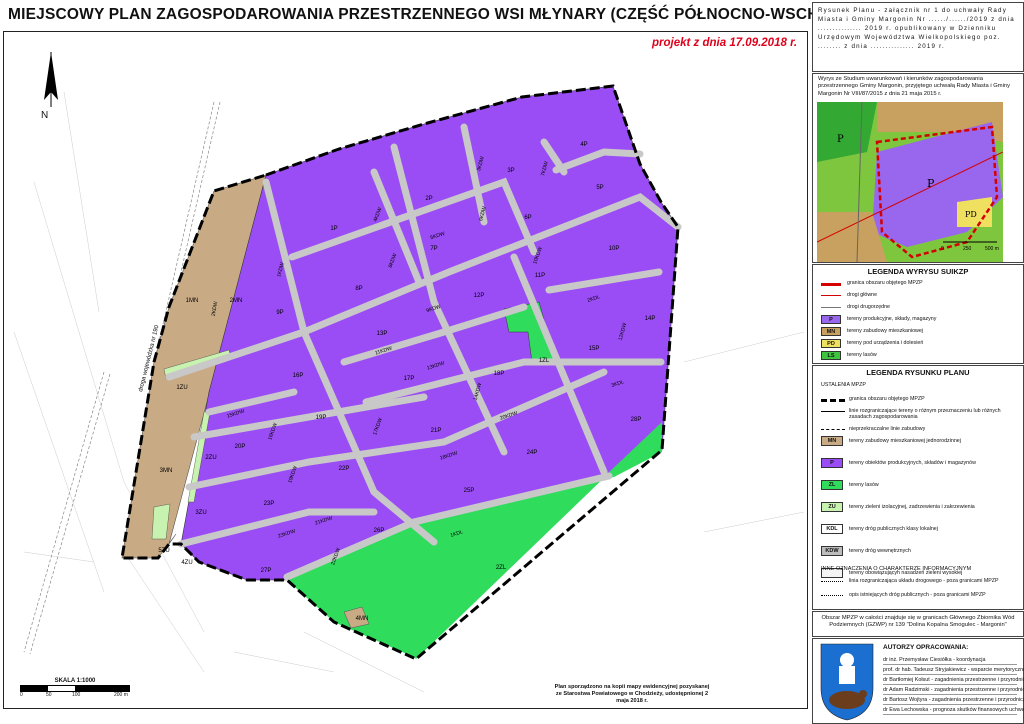  Describe the element at coordinates (885, 331) in the screenshot. I see `suikzp-item-label: tereny zabudowy mieszkaniowej` at that location.